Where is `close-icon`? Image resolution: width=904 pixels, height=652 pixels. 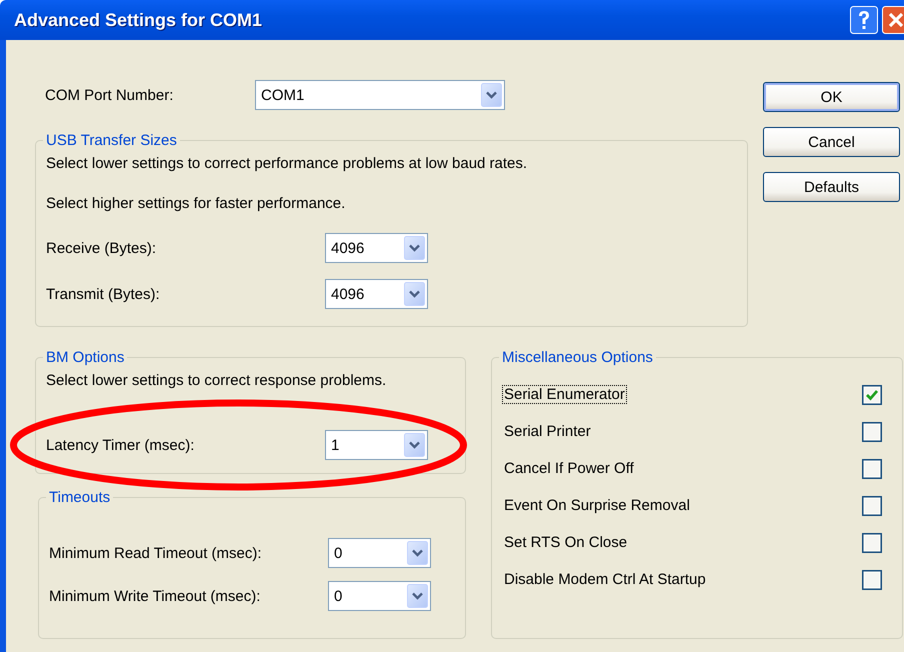
close-icon is located at coordinates (893, 20).